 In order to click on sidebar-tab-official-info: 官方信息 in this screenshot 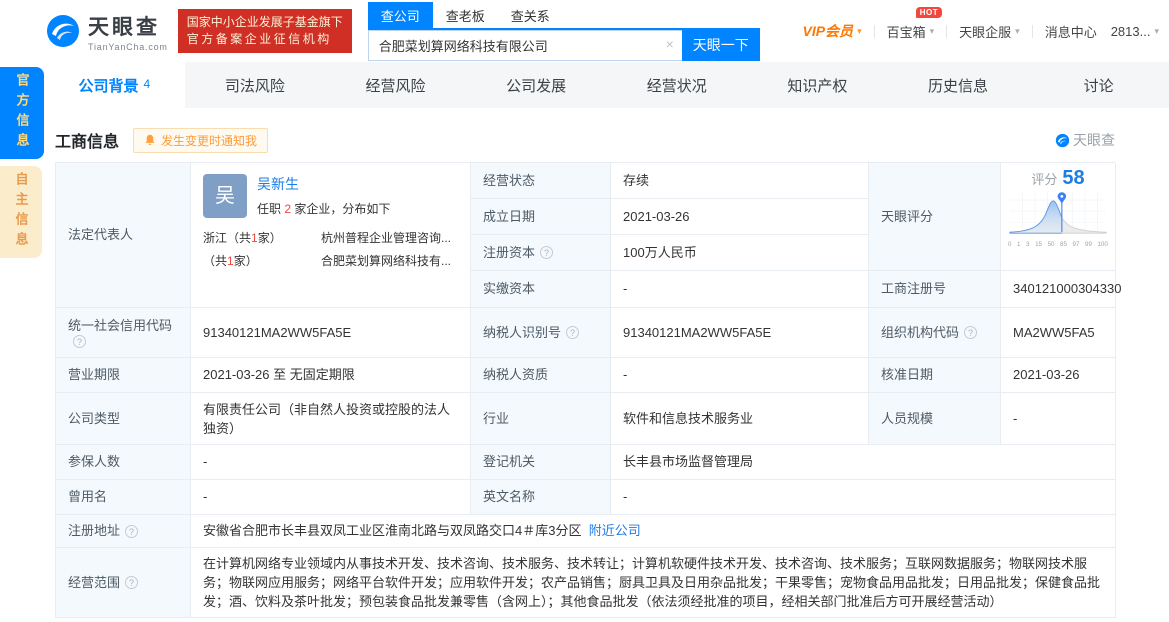, I will do `click(22, 113)`.